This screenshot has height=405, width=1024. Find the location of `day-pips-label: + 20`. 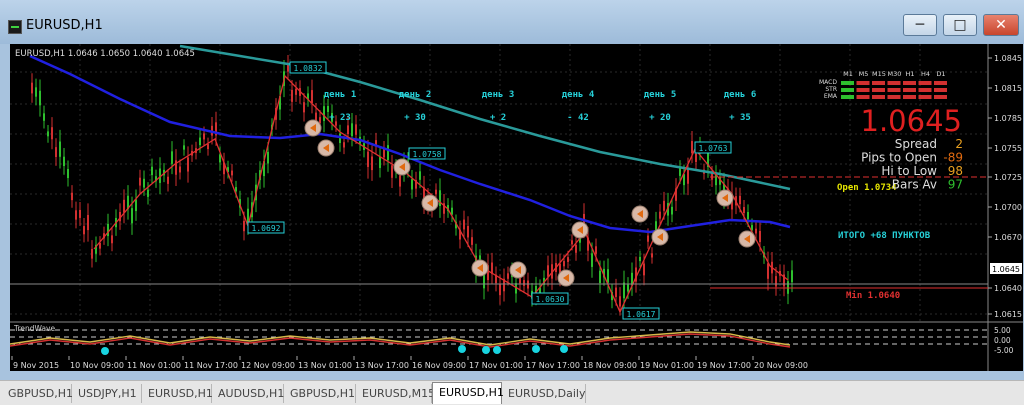

day-pips-label: + 20 is located at coordinates (660, 118).